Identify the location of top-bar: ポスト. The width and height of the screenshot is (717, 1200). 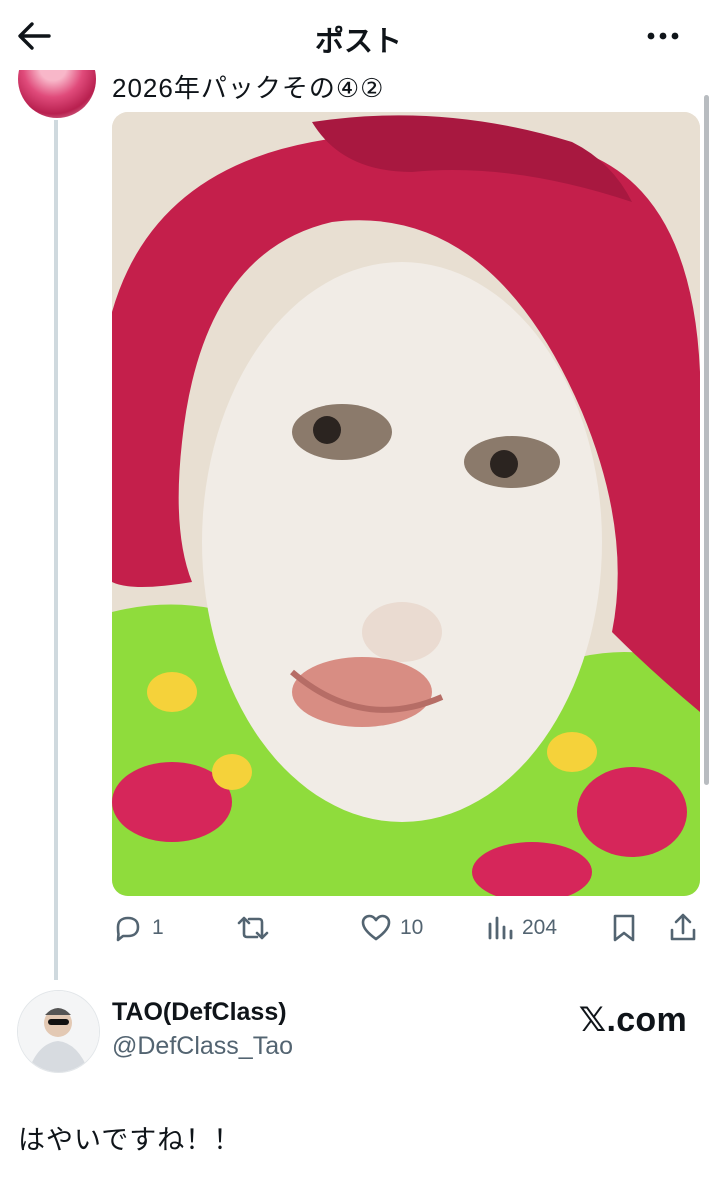
(358, 35).